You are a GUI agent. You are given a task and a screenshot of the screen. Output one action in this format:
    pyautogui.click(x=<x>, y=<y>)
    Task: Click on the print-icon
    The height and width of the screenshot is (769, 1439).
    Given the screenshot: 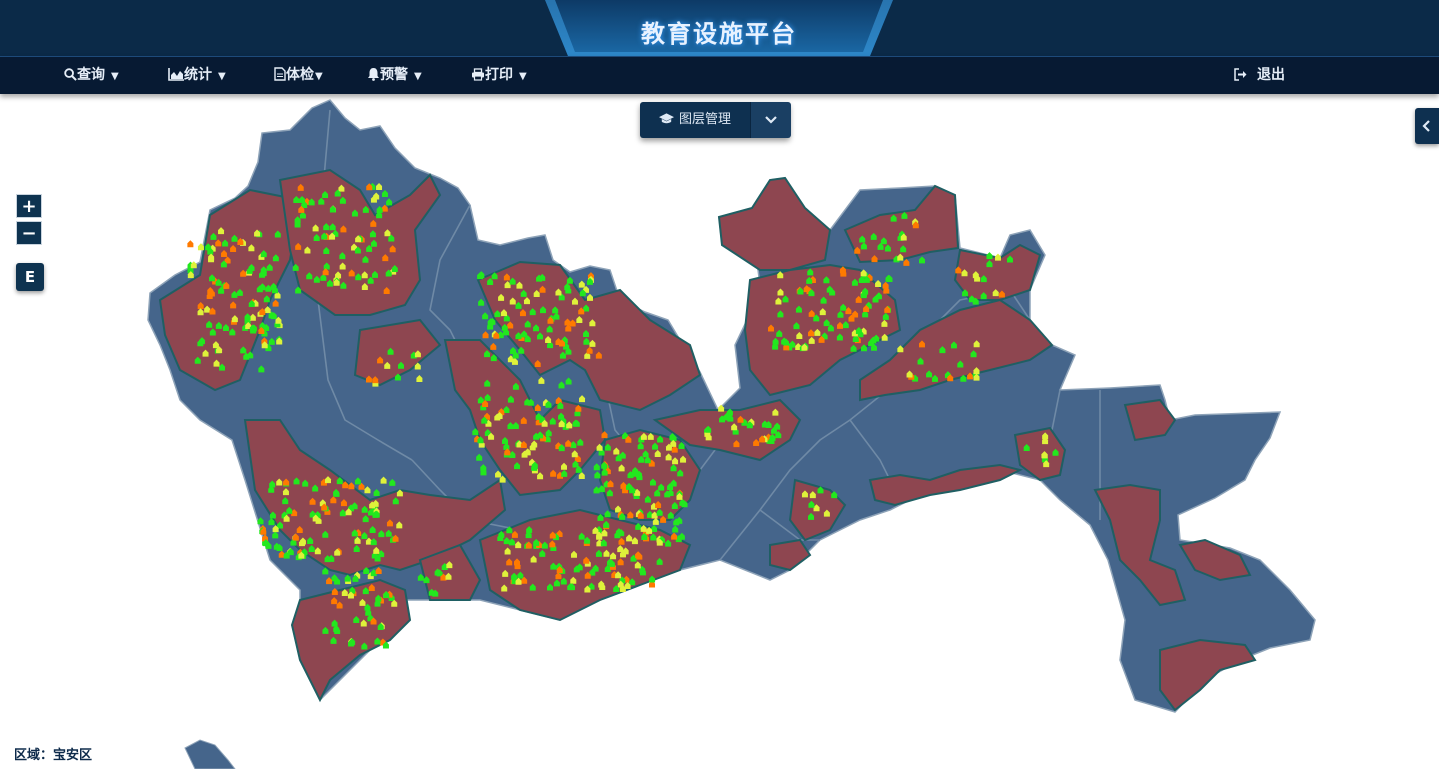 What is the action you would take?
    pyautogui.click(x=478, y=74)
    